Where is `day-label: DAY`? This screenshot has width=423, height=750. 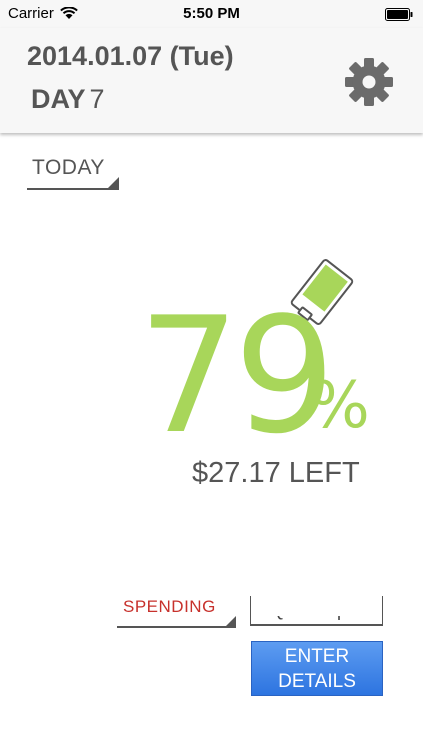 day-label: DAY is located at coordinates (58, 99).